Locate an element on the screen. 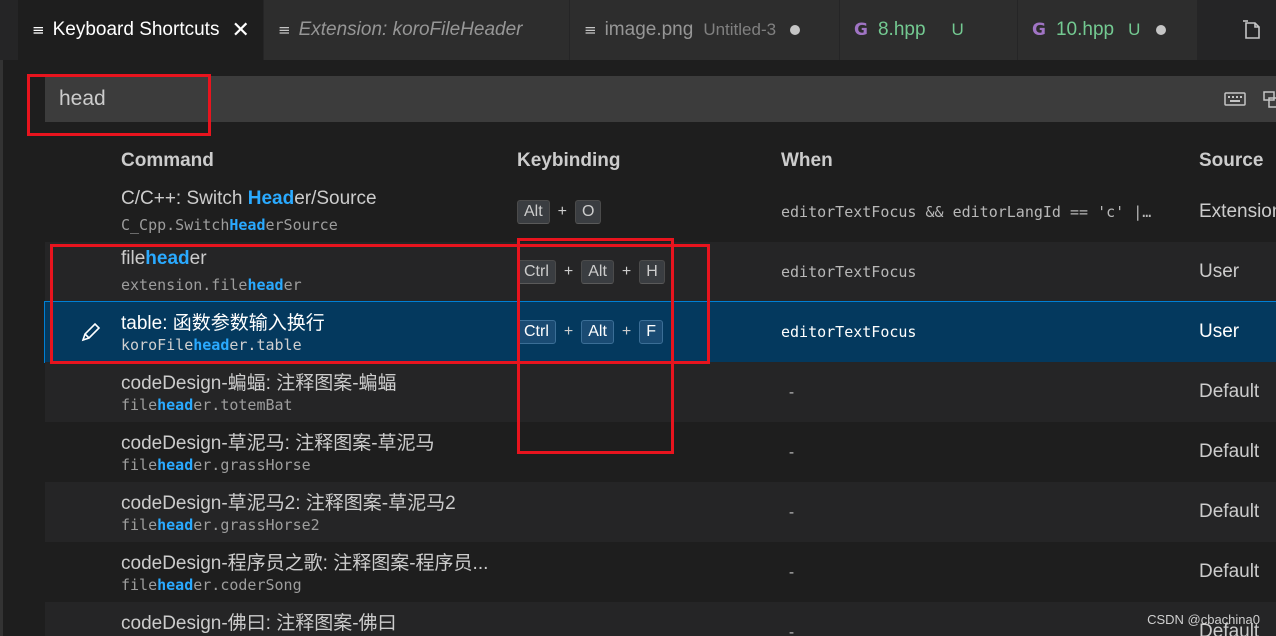 The image size is (1276, 636). command-title-text: codeDesign-草泥马: 注释图案-草泥马 is located at coordinates (278, 443).